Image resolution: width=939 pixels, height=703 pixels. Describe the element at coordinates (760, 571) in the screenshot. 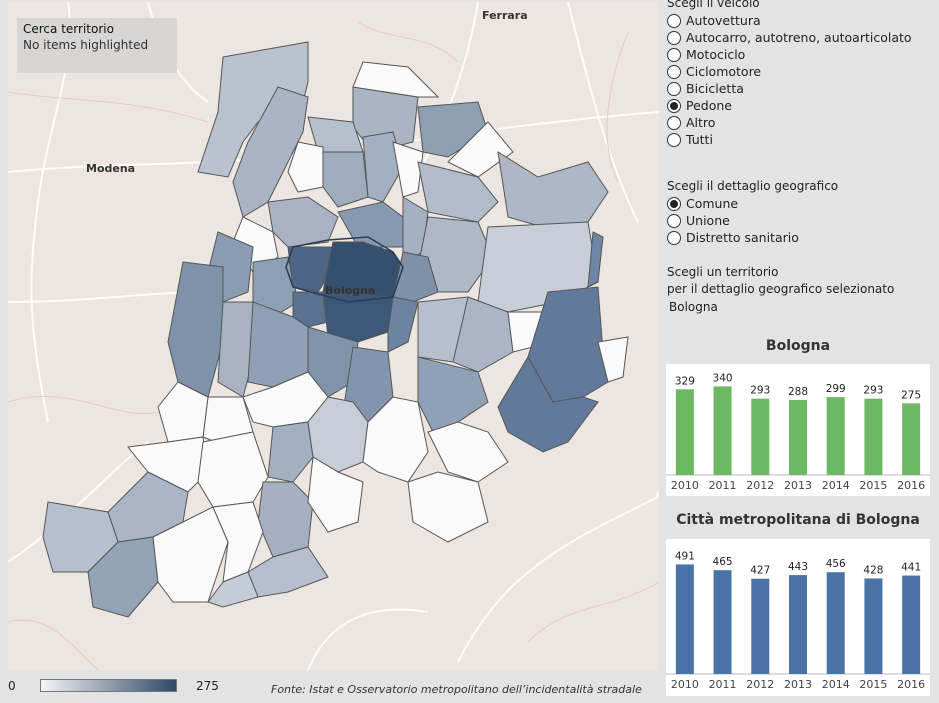

I see `bar-value-label: 427` at that location.